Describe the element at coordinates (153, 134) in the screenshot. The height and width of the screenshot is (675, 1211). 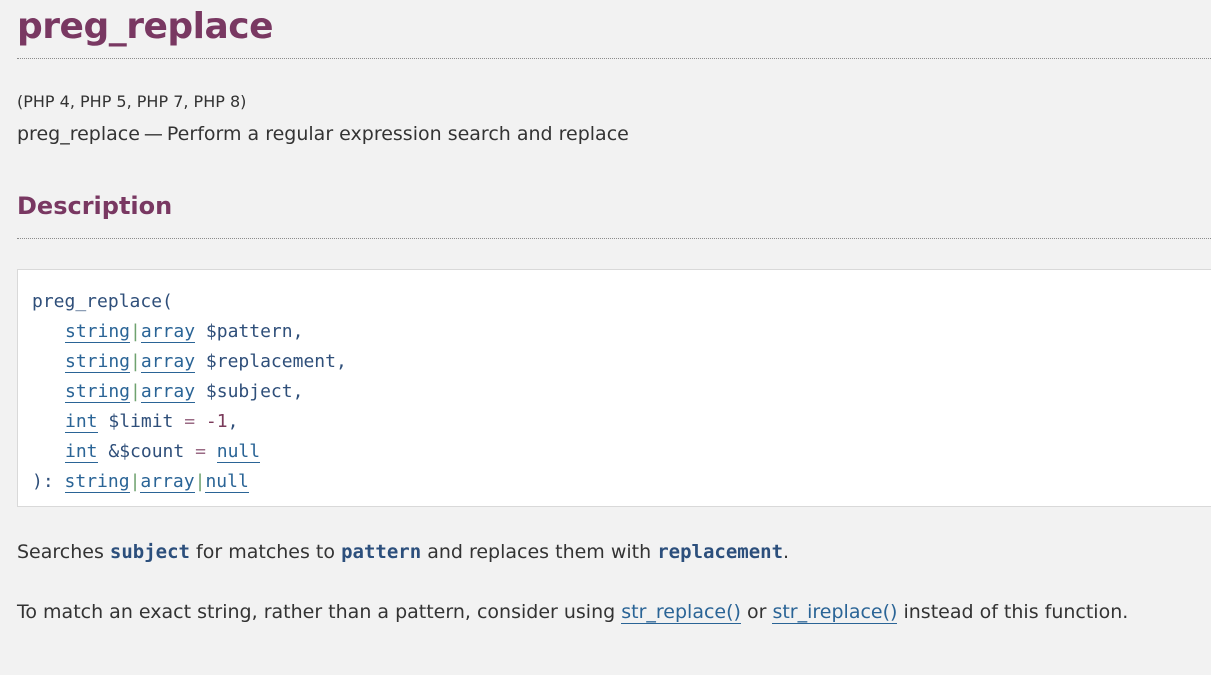
I see `ref-dash: —` at that location.